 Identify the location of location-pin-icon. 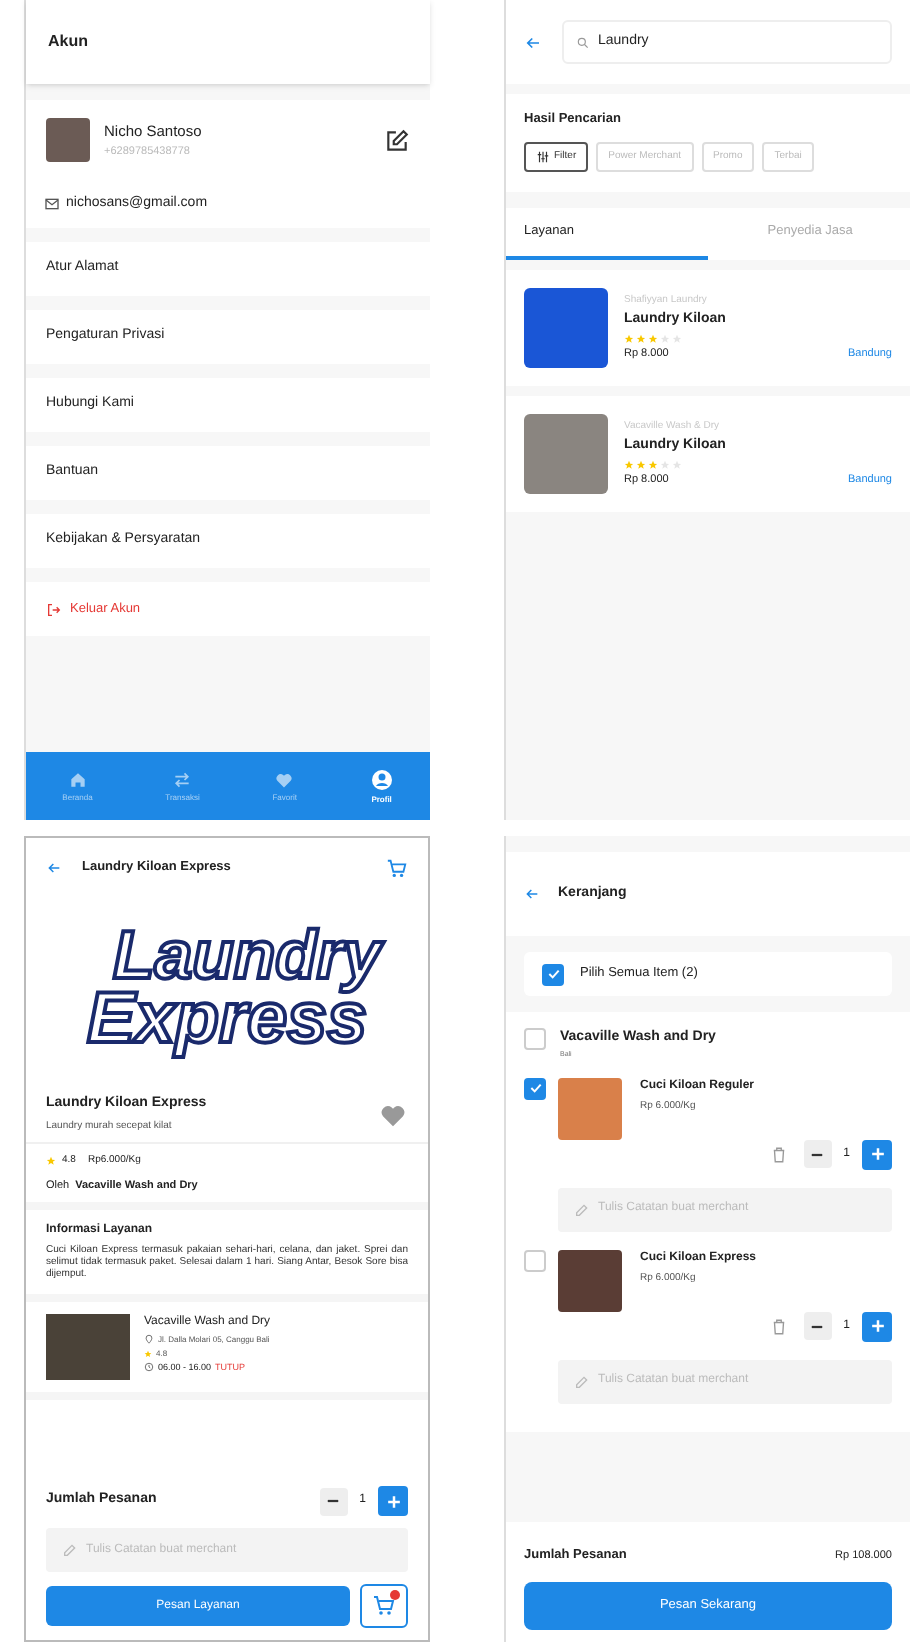
(149, 1339).